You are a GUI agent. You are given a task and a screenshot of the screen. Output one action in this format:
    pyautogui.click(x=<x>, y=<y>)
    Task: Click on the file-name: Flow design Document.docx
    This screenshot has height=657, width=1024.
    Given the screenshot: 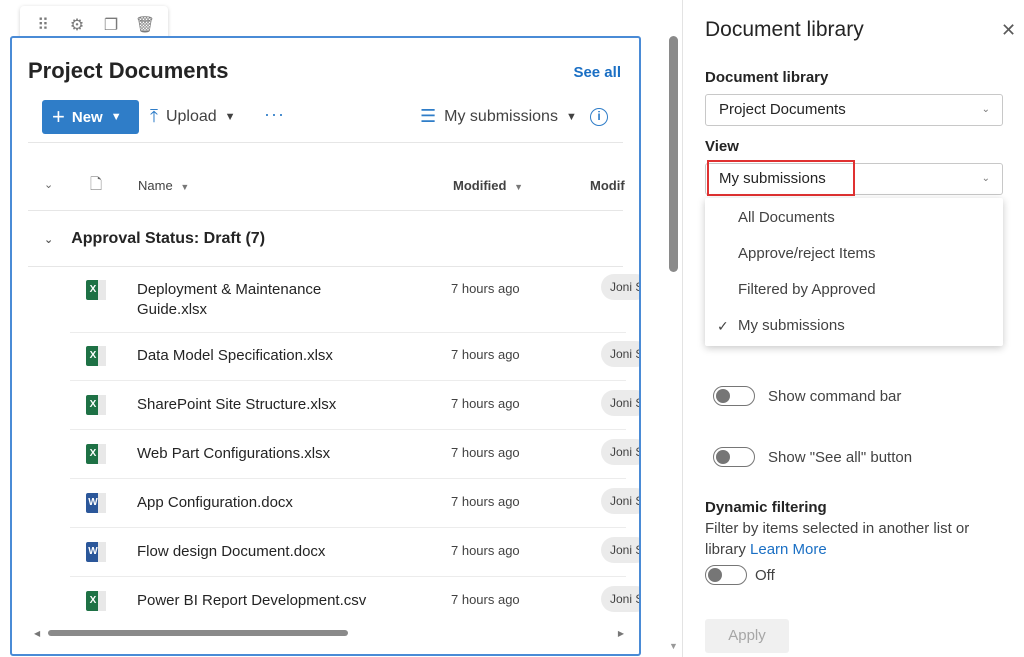 What is the action you would take?
    pyautogui.click(x=231, y=552)
    